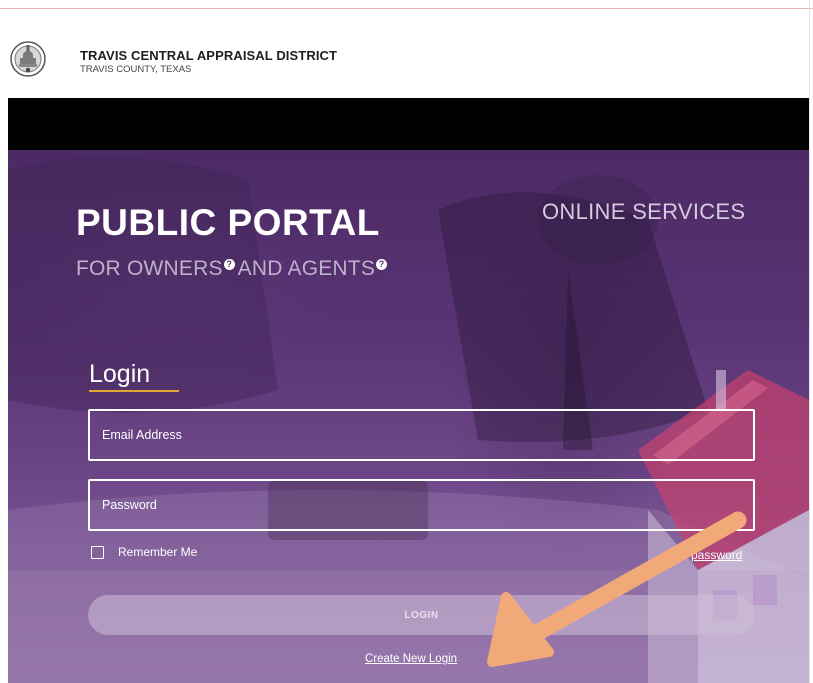 This screenshot has height=683, width=813. What do you see at coordinates (406, 8) in the screenshot?
I see `top-rule` at bounding box center [406, 8].